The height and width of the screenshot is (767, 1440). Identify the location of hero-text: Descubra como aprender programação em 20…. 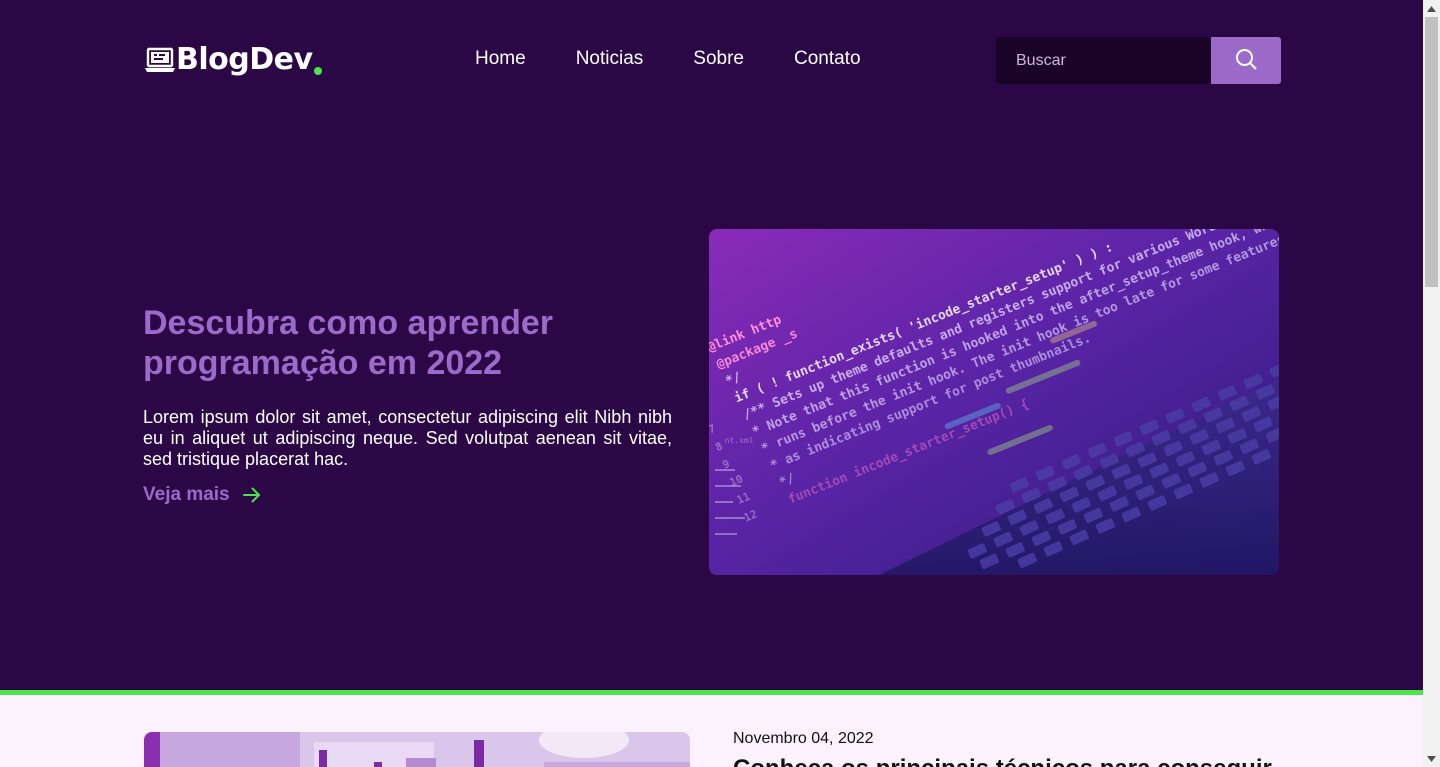
(407, 386).